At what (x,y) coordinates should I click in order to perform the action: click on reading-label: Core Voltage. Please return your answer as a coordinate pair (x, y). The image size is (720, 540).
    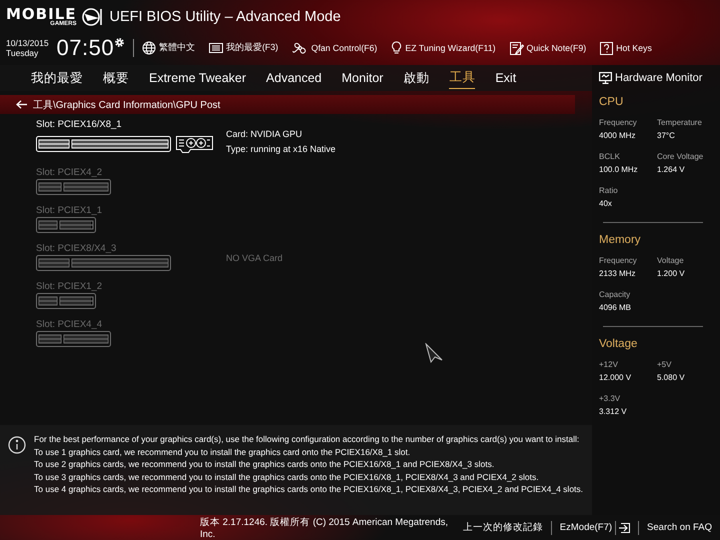
    Looking at the image, I should click on (680, 157).